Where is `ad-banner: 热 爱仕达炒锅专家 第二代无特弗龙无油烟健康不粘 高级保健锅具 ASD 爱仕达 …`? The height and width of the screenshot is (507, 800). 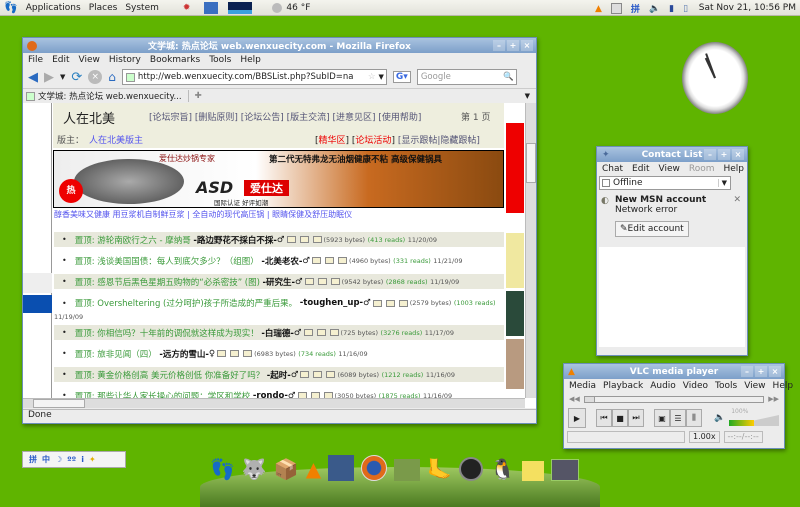 ad-banner: 热 爱仕达炒锅专家 第二代无特弗龙无油烟健康不粘 高级保健锅具 ASD 爱仕达 … is located at coordinates (278, 179).